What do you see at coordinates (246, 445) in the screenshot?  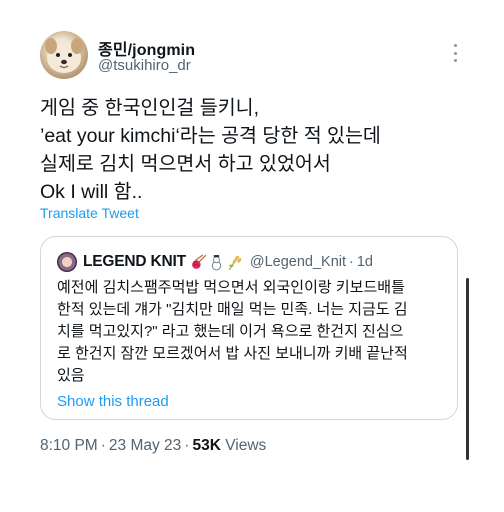 I see `views-label: Views` at bounding box center [246, 445].